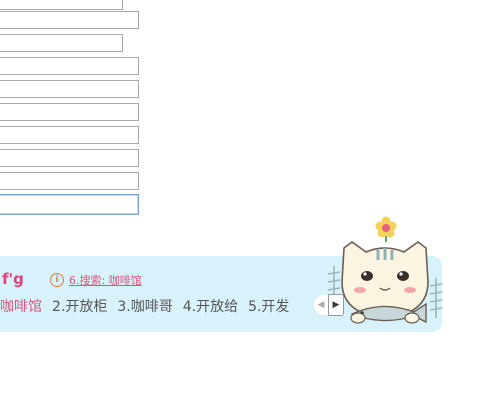 Image resolution: width=491 pixels, height=414 pixels. What do you see at coordinates (13, 279) in the screenshot?
I see `ime-composition-text: f'g` at bounding box center [13, 279].